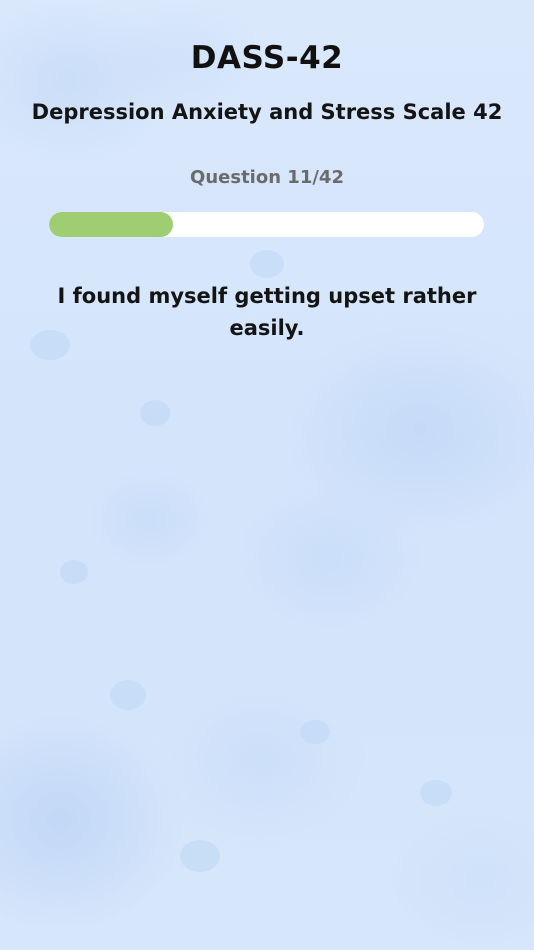 Image resolution: width=534 pixels, height=950 pixels. What do you see at coordinates (267, 112) in the screenshot?
I see `page-subtitle: Depression Anxiety and Stress Scale 42` at bounding box center [267, 112].